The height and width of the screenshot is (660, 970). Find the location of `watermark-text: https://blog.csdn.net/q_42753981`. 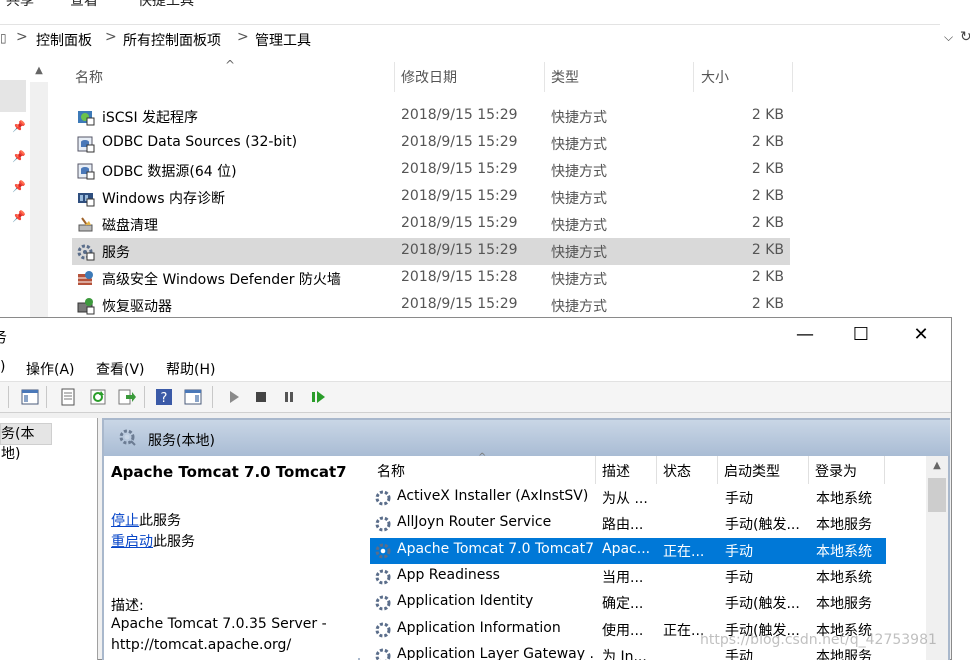

watermark-text: https://blog.csdn.net/q_42753981 is located at coordinates (818, 640).